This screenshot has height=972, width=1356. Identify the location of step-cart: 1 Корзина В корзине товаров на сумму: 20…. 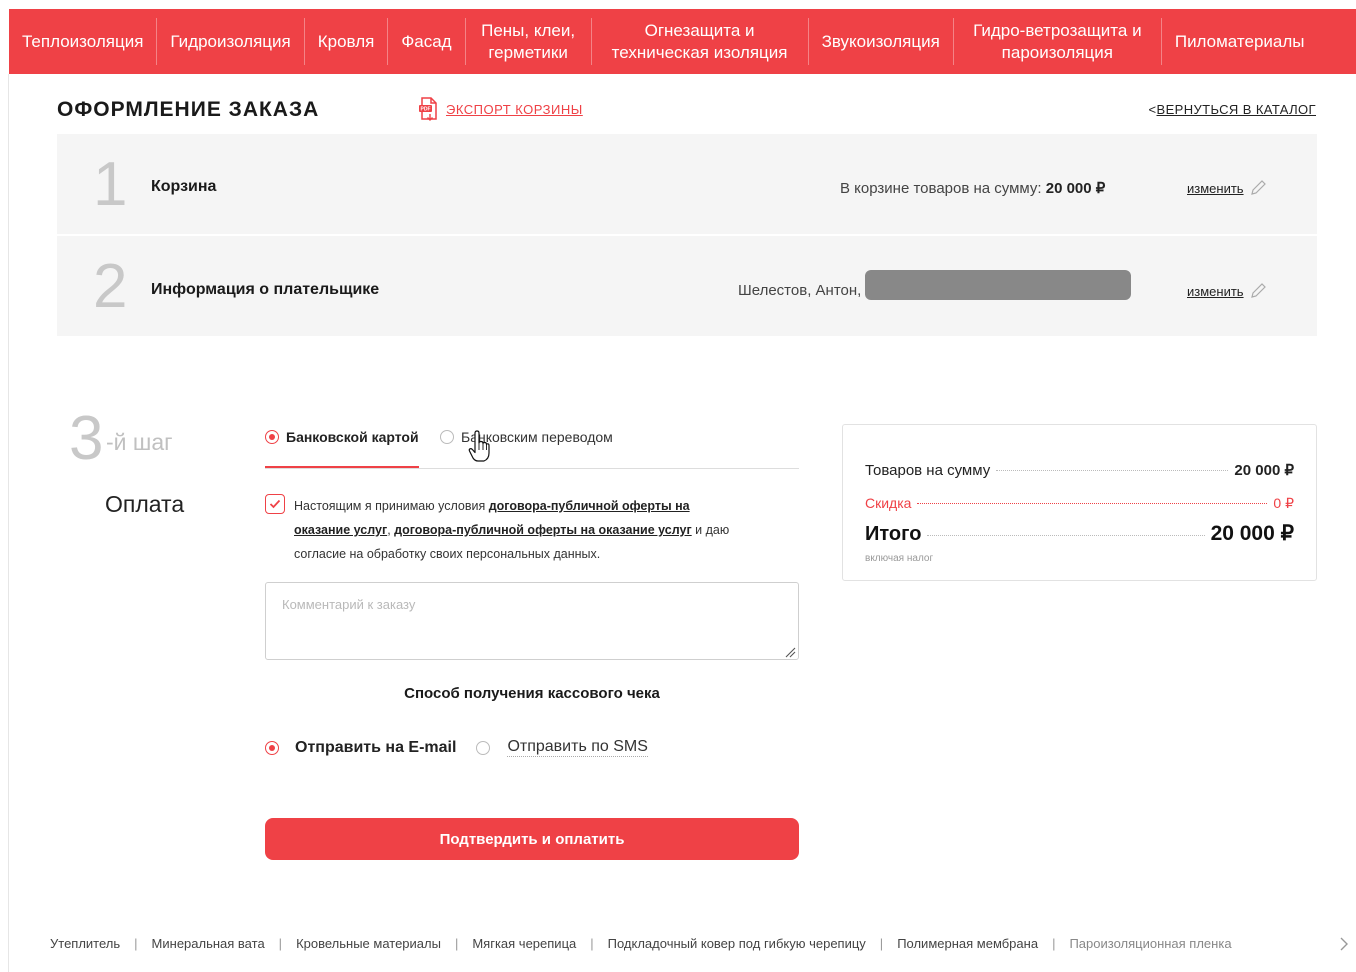
(687, 184).